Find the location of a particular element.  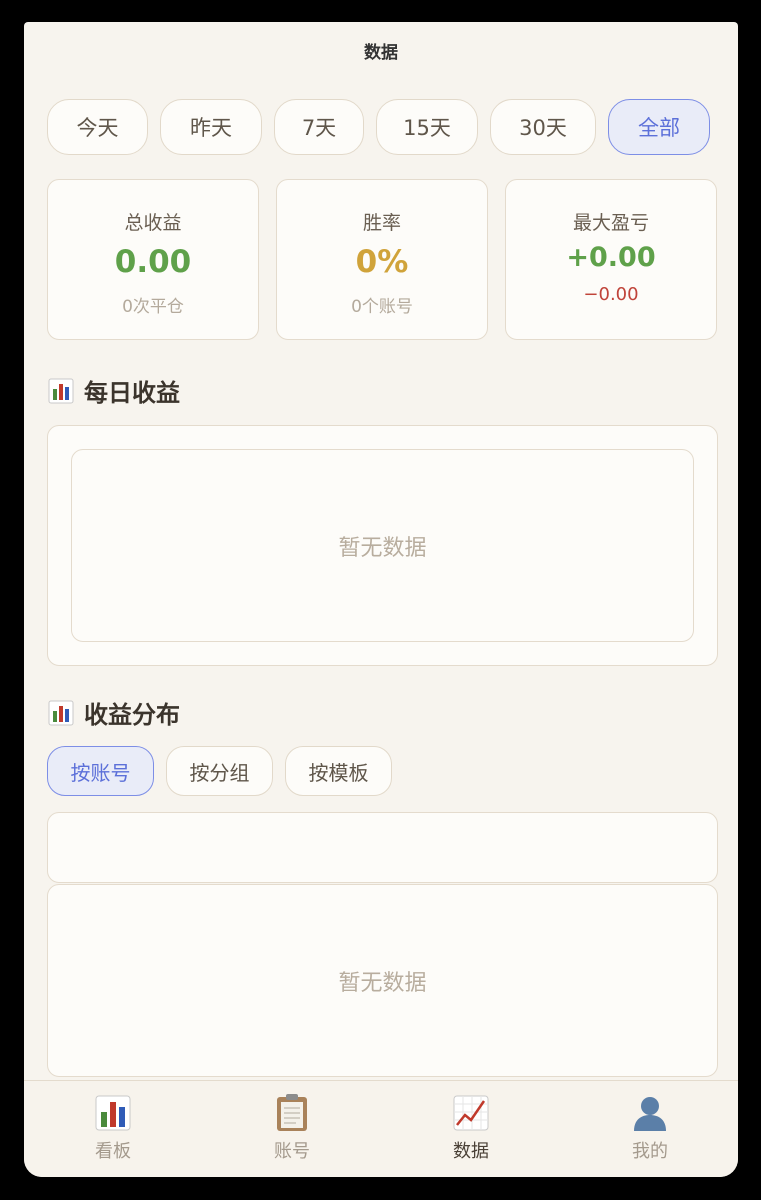

date-range-tabs: 今天 昨天 7天 15天 30天 全部 is located at coordinates (378, 127).